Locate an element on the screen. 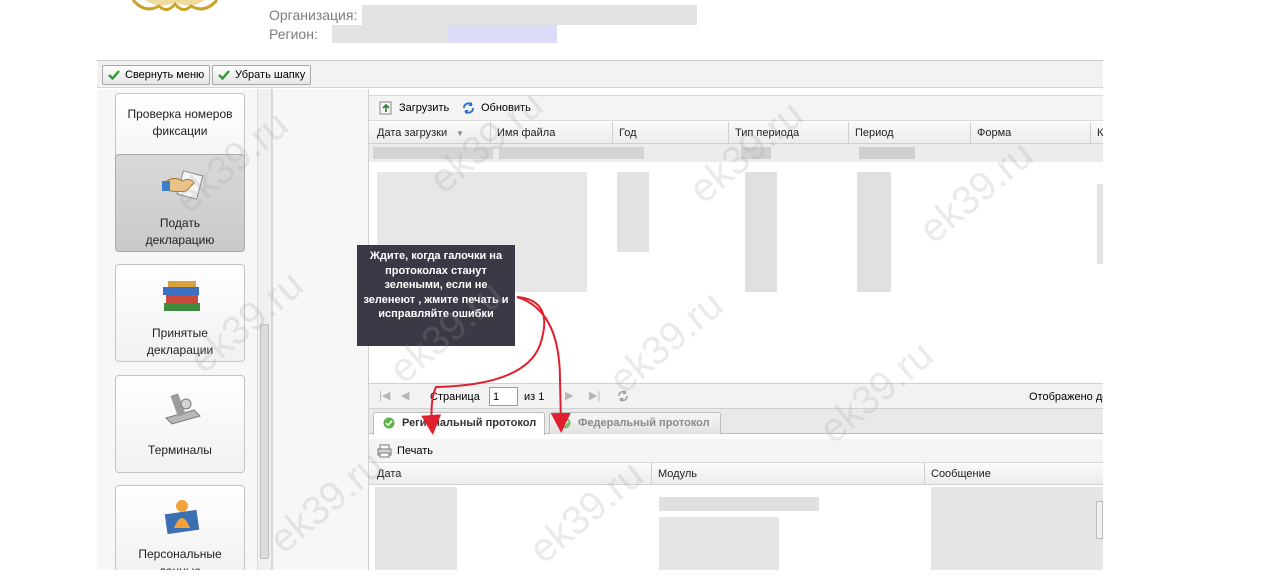 This screenshot has width=1280, height=577. tab-federal-protocol: Федеральный протокол is located at coordinates (635, 423).